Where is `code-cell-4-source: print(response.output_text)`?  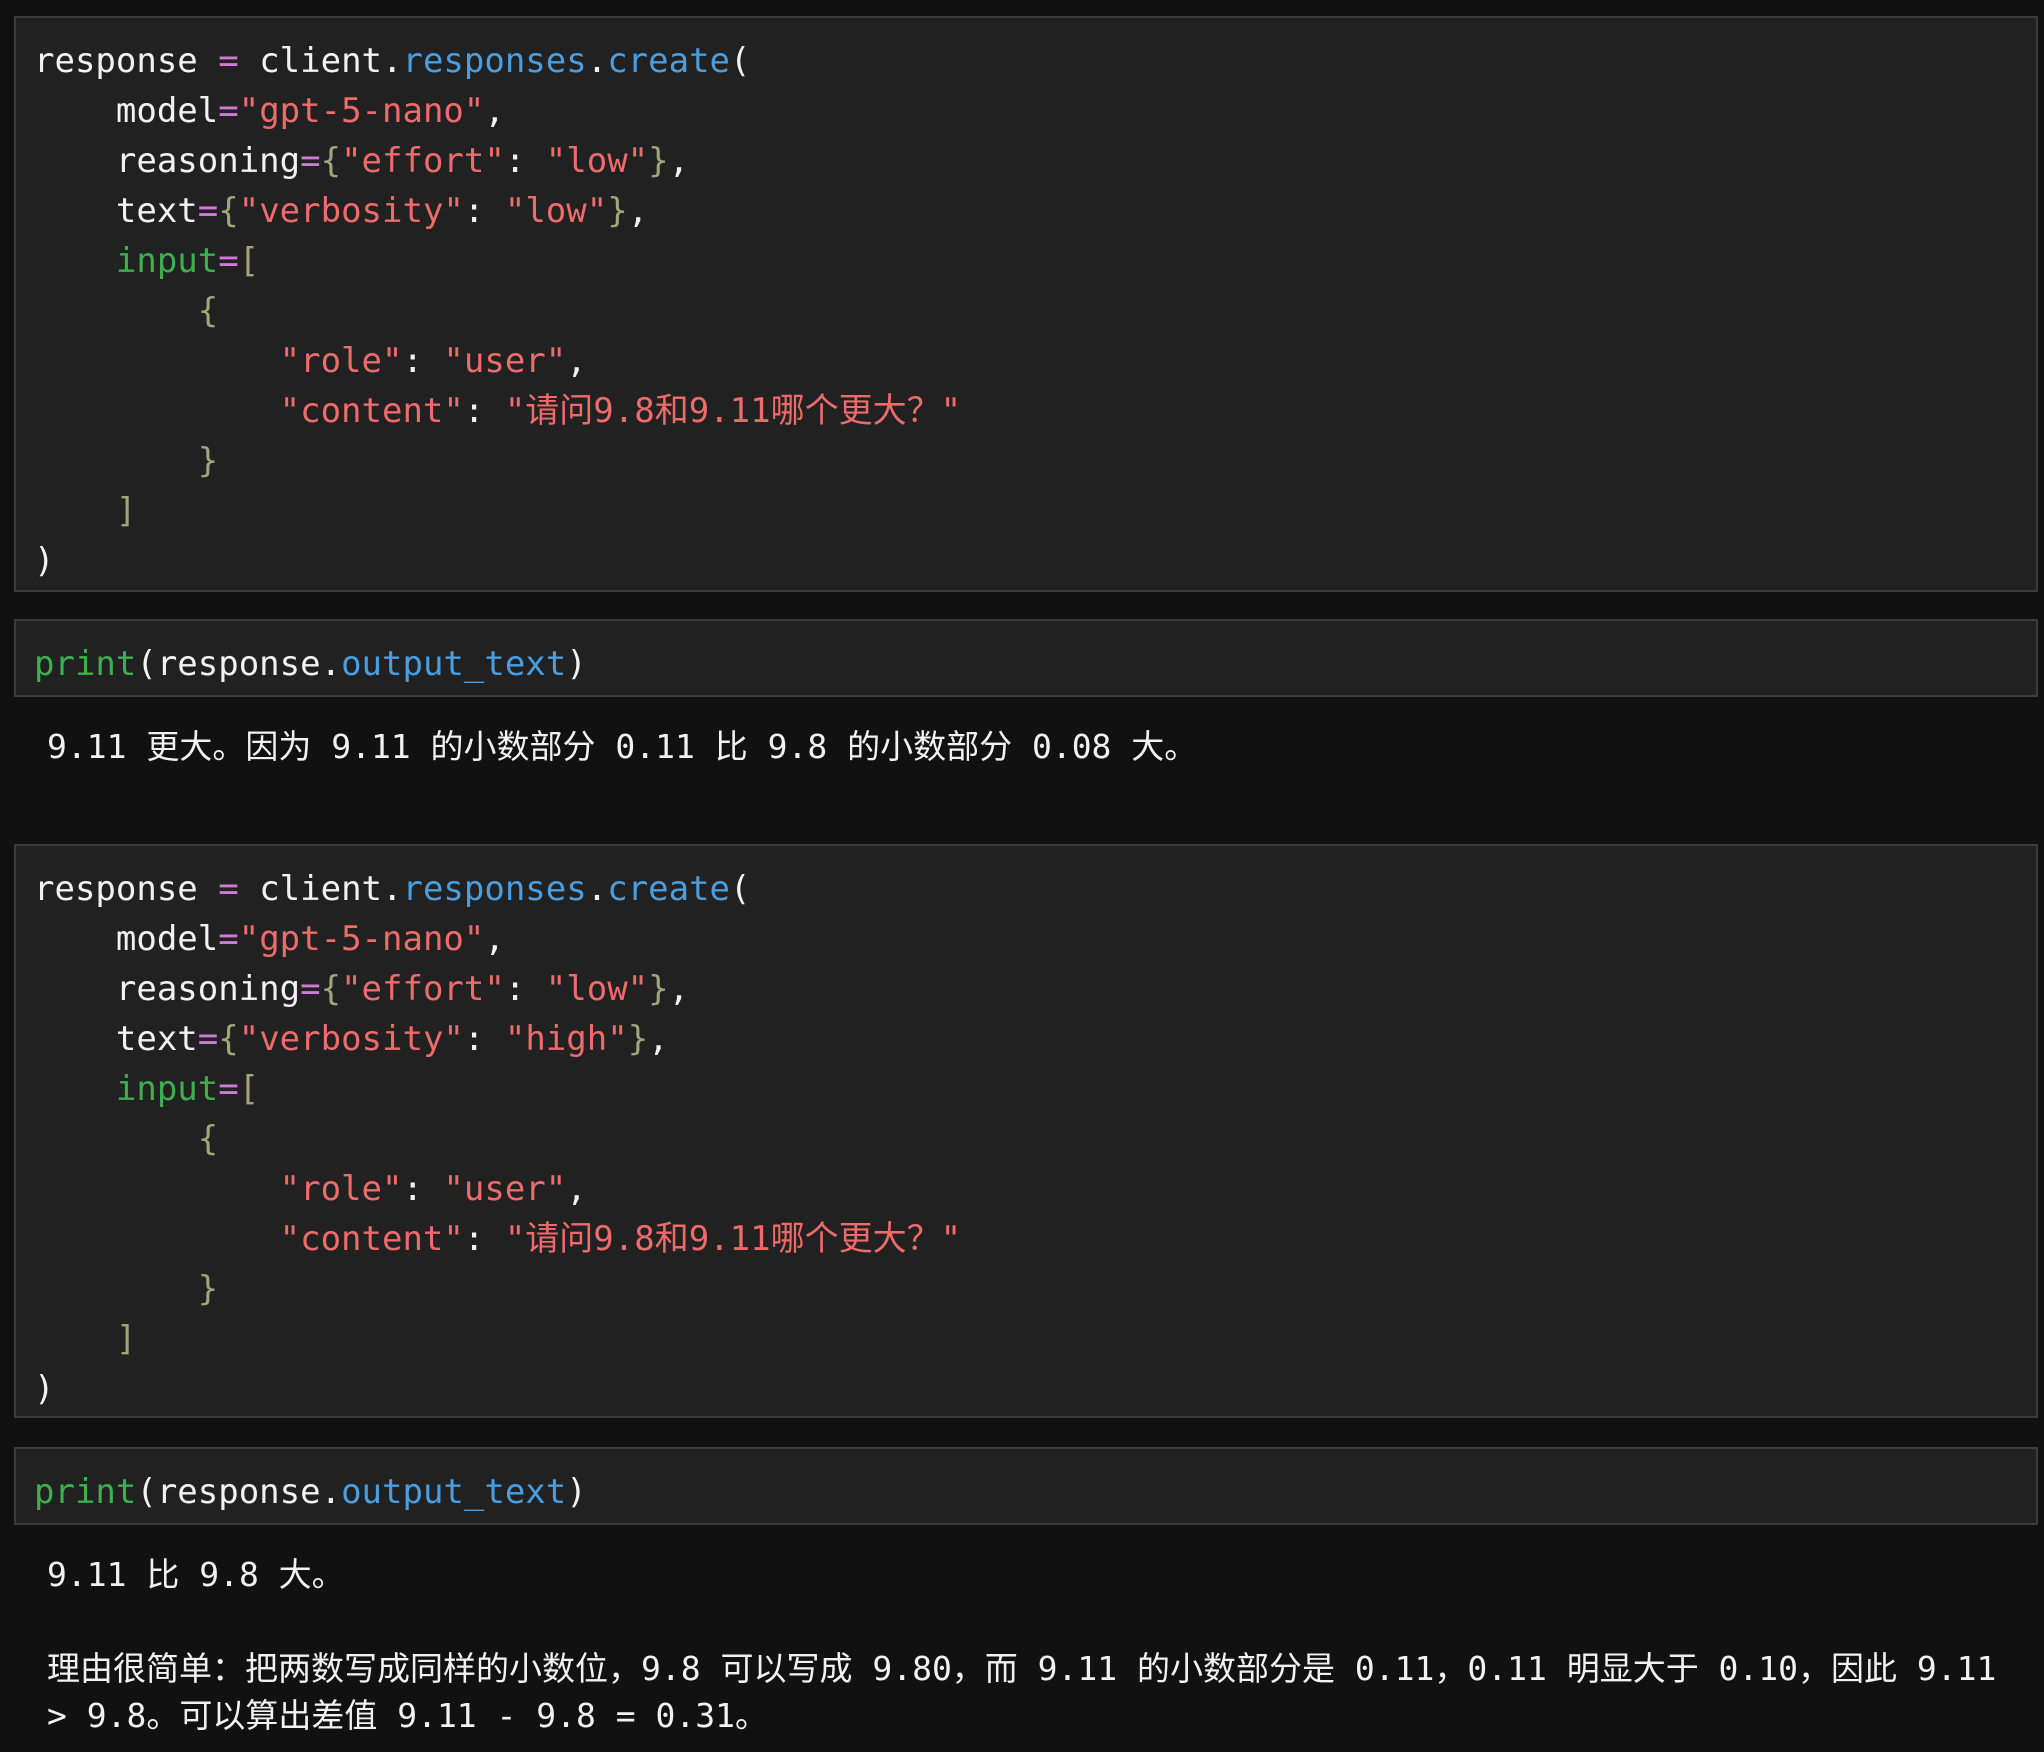
code-cell-4-source: print(response.output_text) is located at coordinates (1035, 1492).